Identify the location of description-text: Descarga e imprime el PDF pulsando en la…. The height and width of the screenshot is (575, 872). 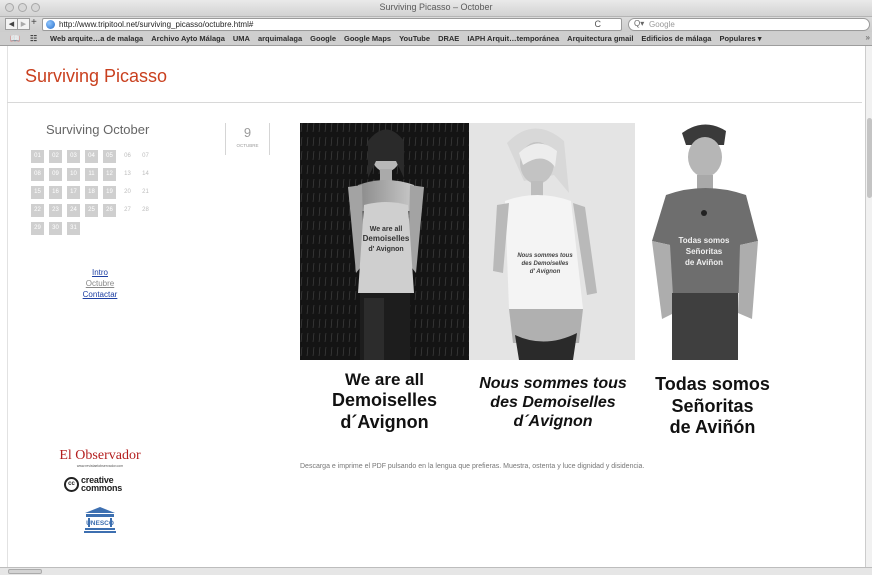
(472, 466).